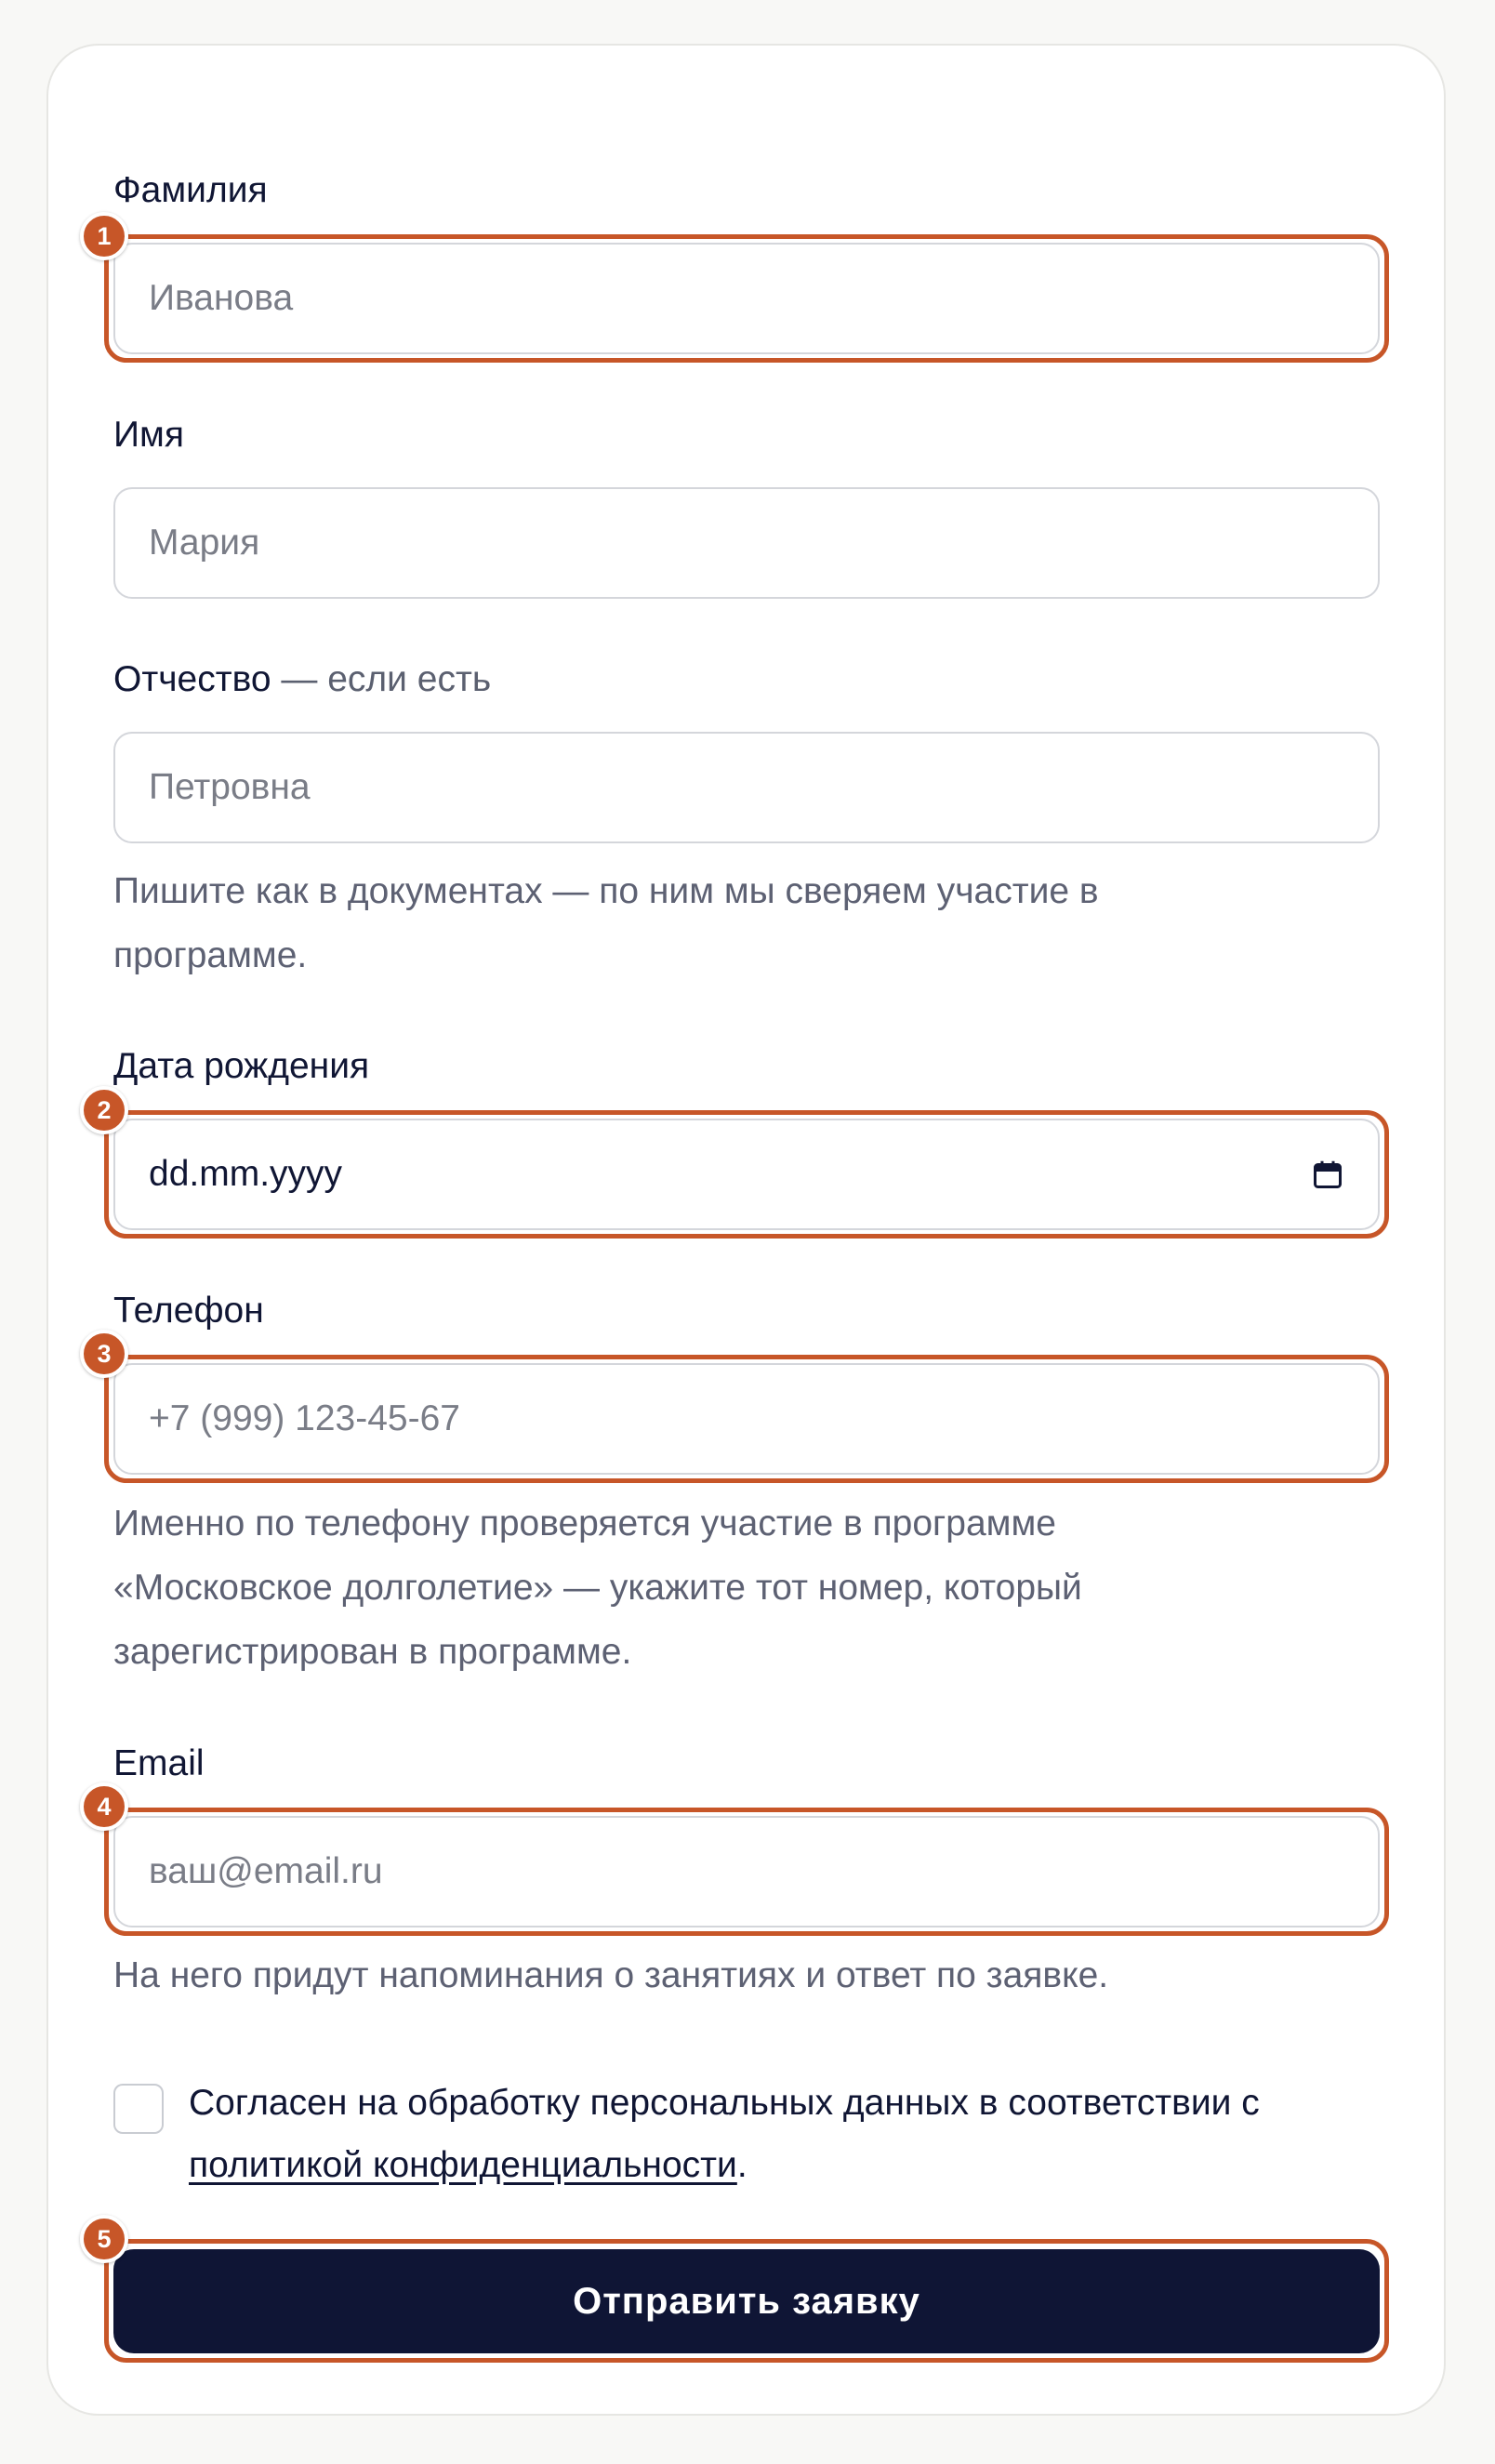 The width and height of the screenshot is (1495, 2464). What do you see at coordinates (148, 435) in the screenshot?
I see `first-name-label: Имя` at bounding box center [148, 435].